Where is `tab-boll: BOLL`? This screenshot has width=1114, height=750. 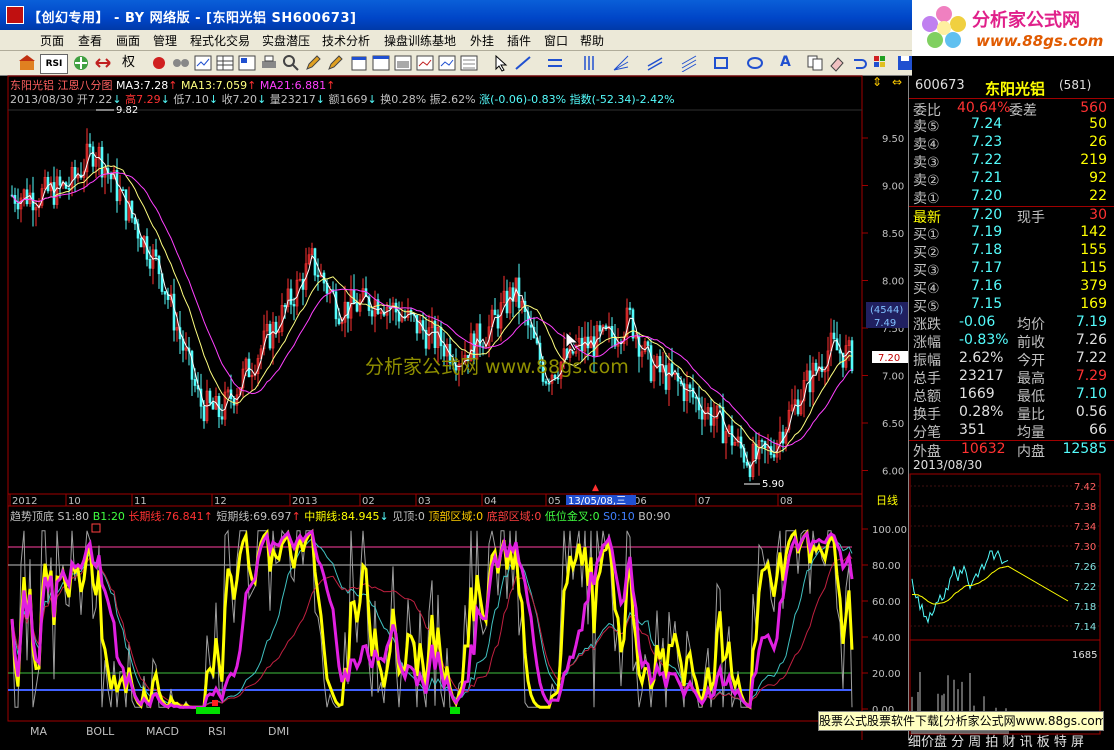
tab-boll: BOLL is located at coordinates (100, 731).